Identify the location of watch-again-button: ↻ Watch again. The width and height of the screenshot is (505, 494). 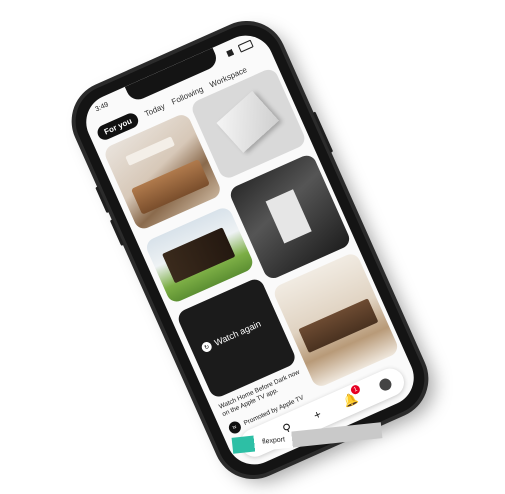
(231, 336).